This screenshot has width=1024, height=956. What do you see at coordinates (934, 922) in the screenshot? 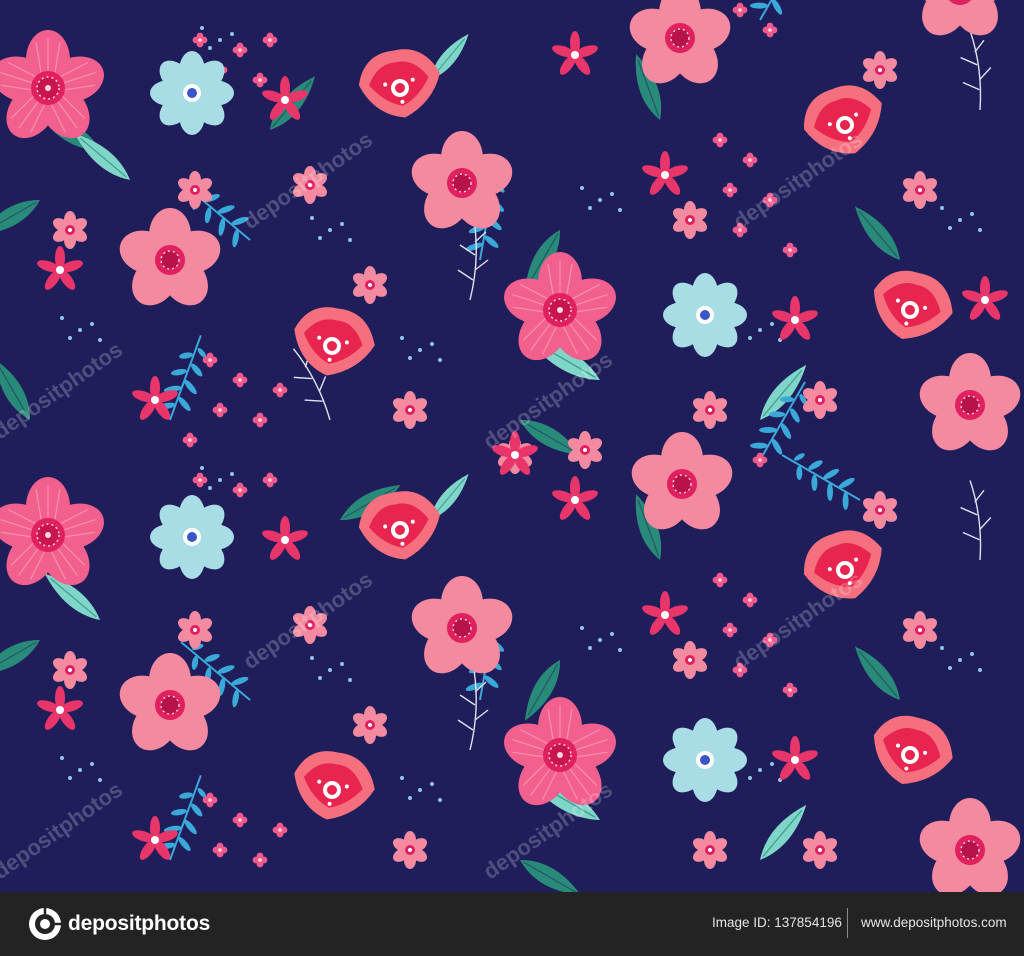
I see `site-url-link: www.depositphotos.com` at bounding box center [934, 922].